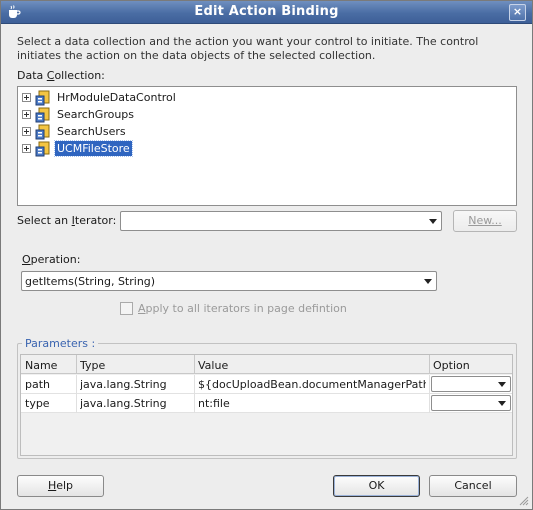 This screenshot has height=510, width=533. Describe the element at coordinates (95, 220) in the screenshot. I see `label-part: terator:` at that location.